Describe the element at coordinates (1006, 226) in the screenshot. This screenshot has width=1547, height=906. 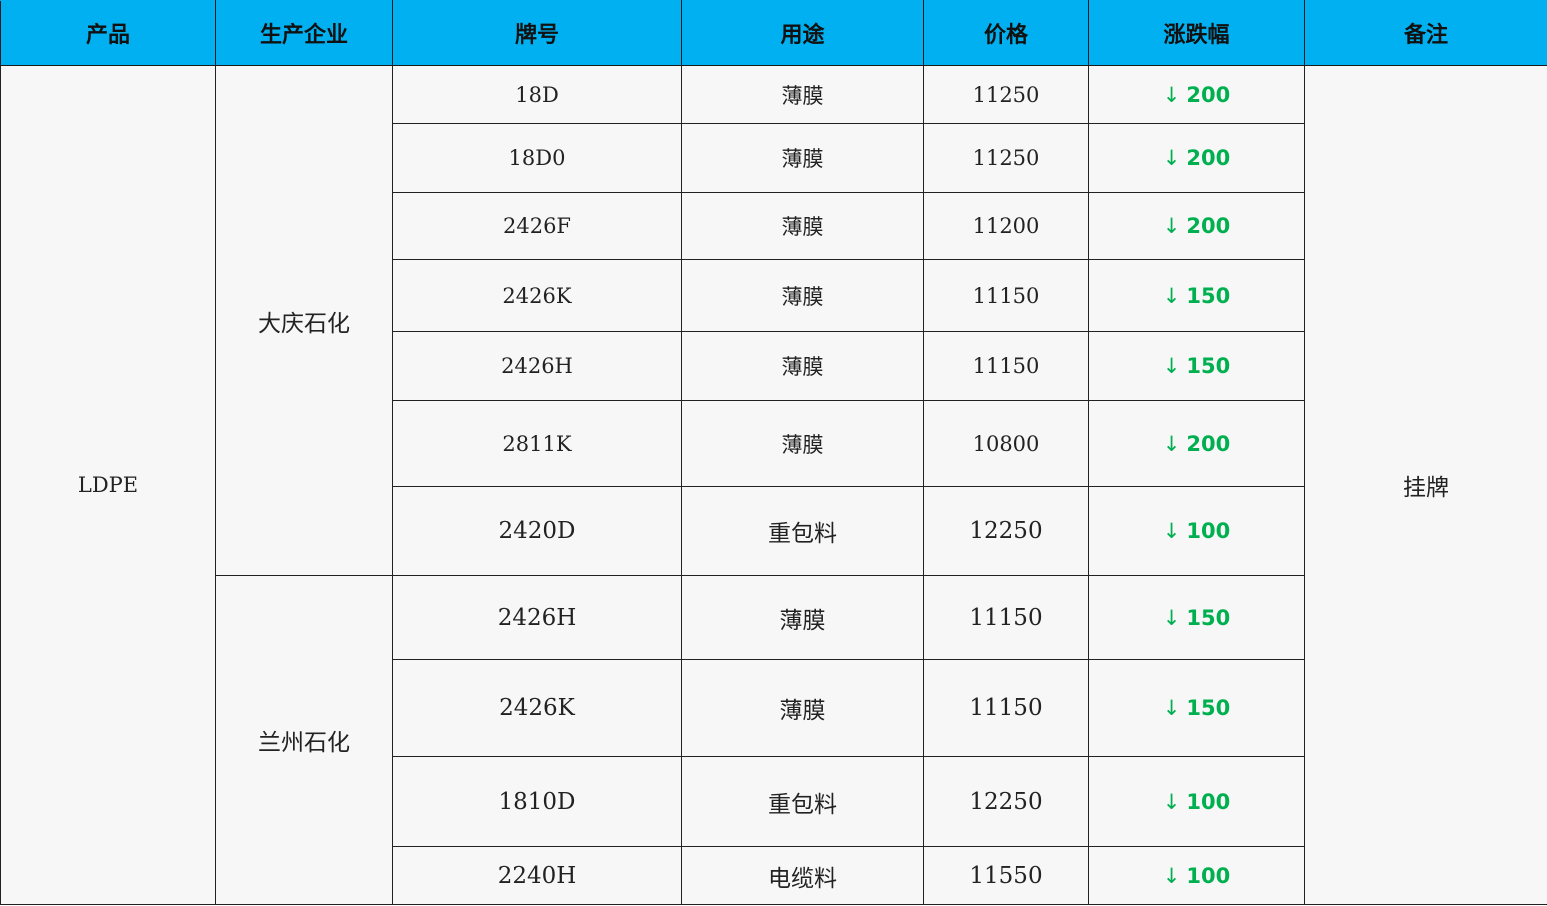
I see `price-cell: 11200` at that location.